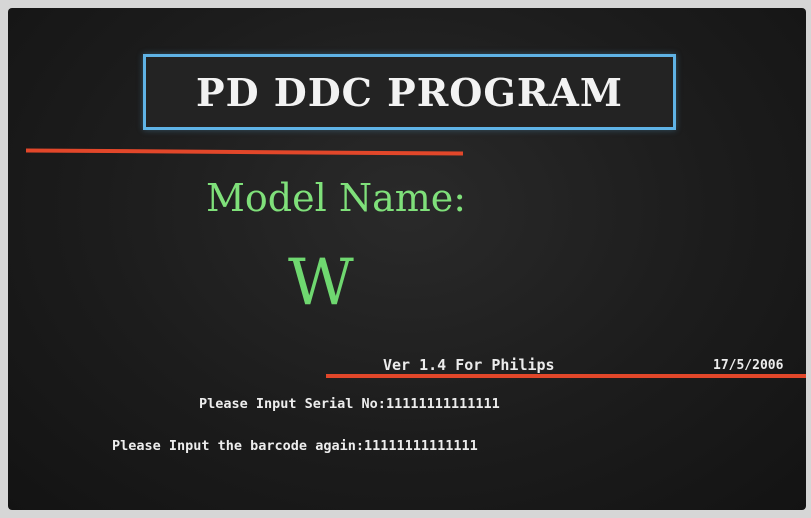 The width and height of the screenshot is (811, 518). I want to click on serial-input-value: 11111111111111, so click(443, 404).